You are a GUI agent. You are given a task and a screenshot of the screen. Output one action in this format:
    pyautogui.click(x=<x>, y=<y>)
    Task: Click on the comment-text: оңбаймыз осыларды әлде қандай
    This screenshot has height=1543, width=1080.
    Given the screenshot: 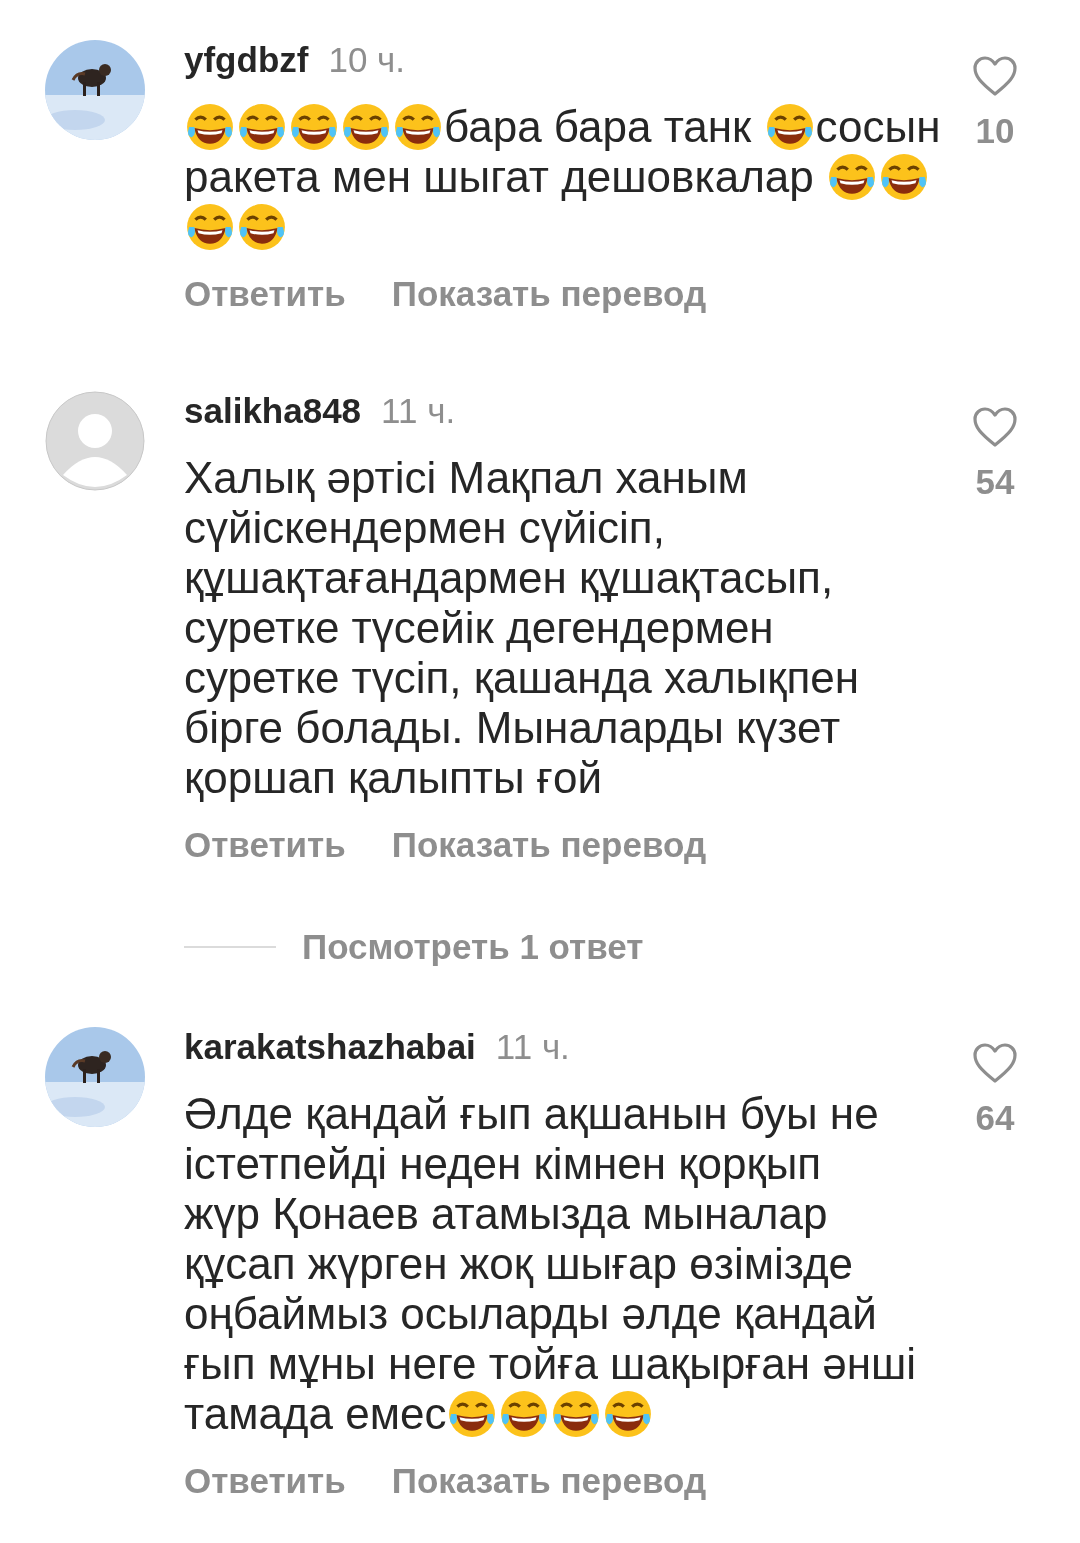 What is the action you would take?
    pyautogui.click(x=530, y=1314)
    